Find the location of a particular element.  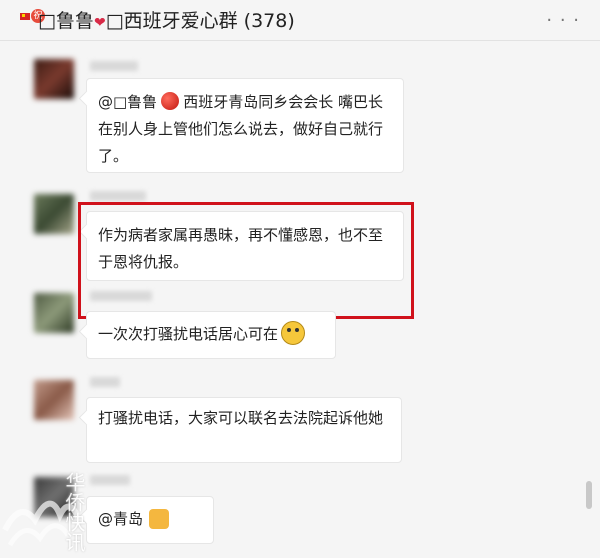

mention-text: @□鲁鲁 is located at coordinates (128, 102).